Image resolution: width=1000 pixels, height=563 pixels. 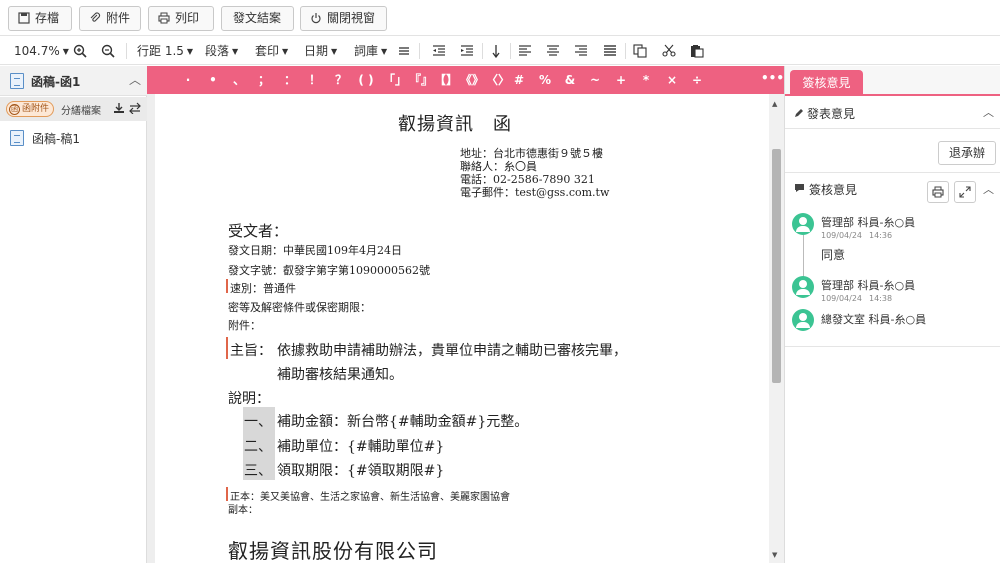 I want to click on date-select: 日期 ▼, so click(x=320, y=51).